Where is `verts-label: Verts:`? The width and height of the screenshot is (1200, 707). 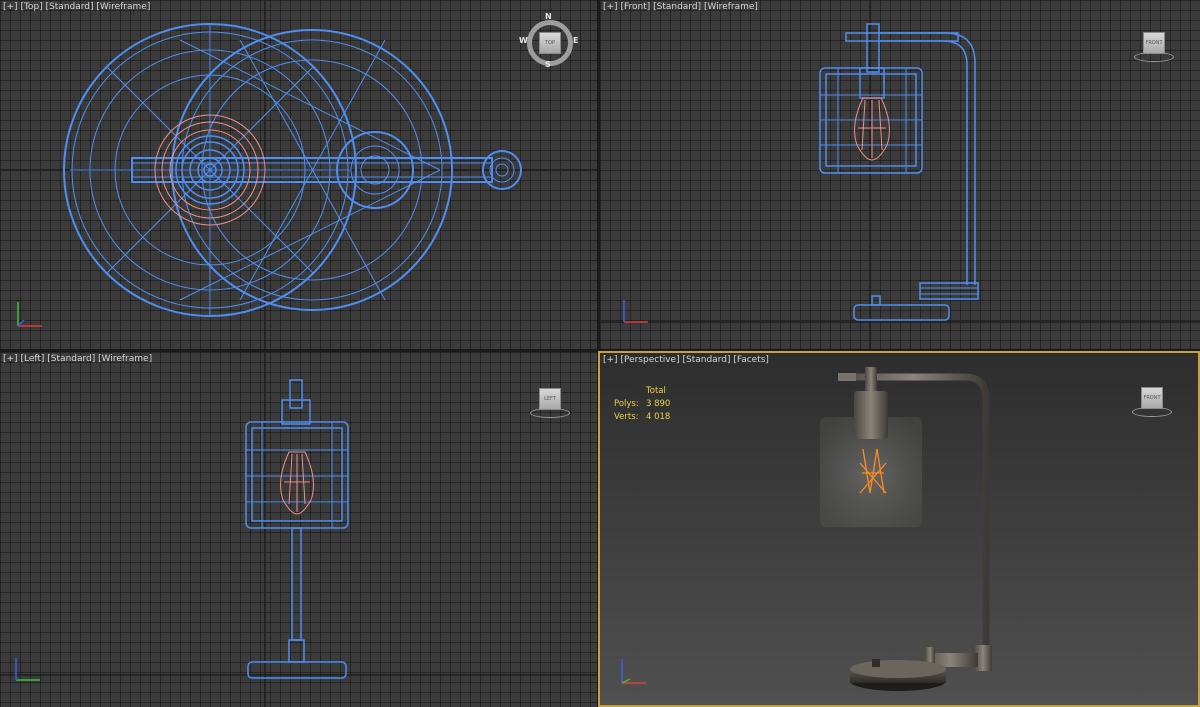
verts-label: Verts: is located at coordinates (626, 417).